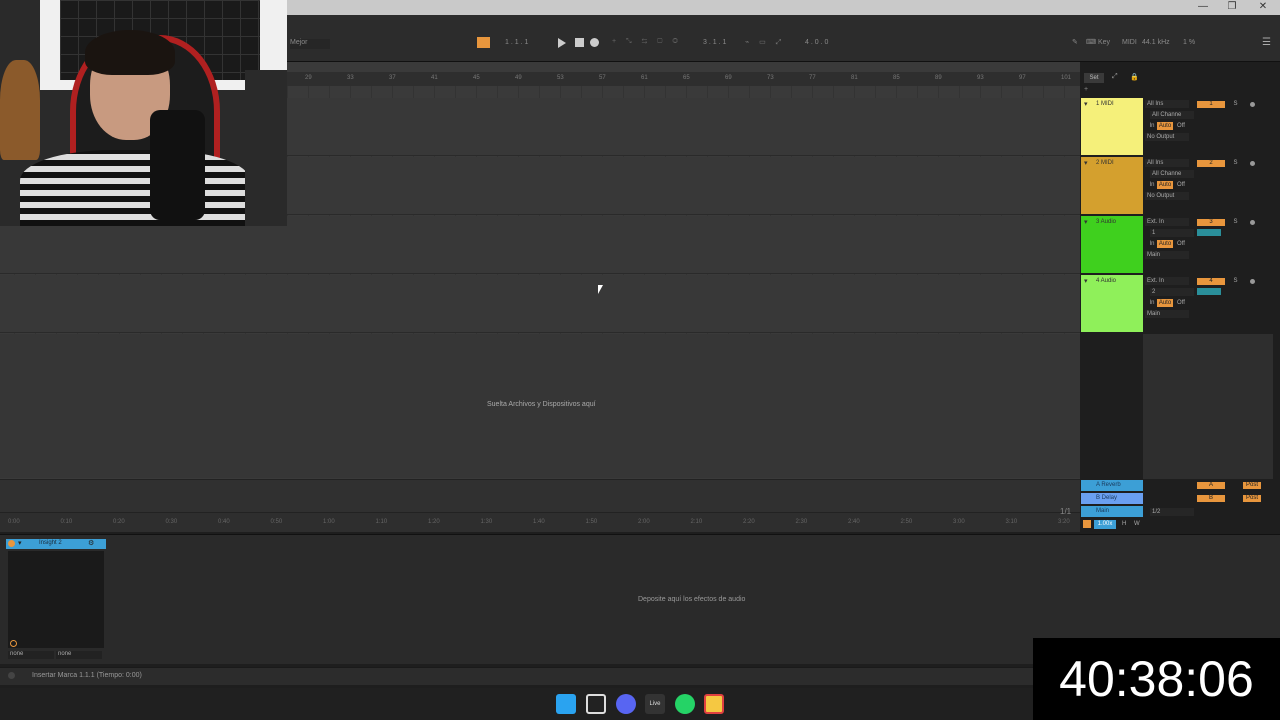 This screenshot has height=720, width=1280. Describe the element at coordinates (1232, 7) in the screenshot. I see `maximize-button: ❐` at that location.